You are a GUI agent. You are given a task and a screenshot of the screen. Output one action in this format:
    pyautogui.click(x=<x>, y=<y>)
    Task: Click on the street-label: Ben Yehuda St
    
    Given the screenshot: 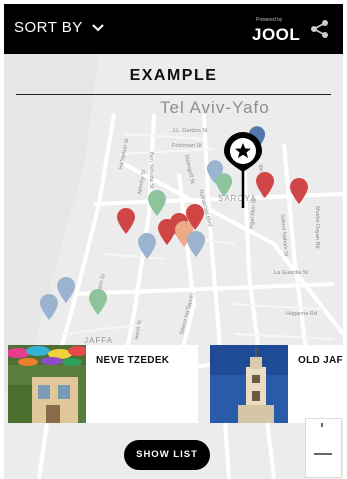 What is the action you would take?
    pyautogui.click(x=151, y=170)
    